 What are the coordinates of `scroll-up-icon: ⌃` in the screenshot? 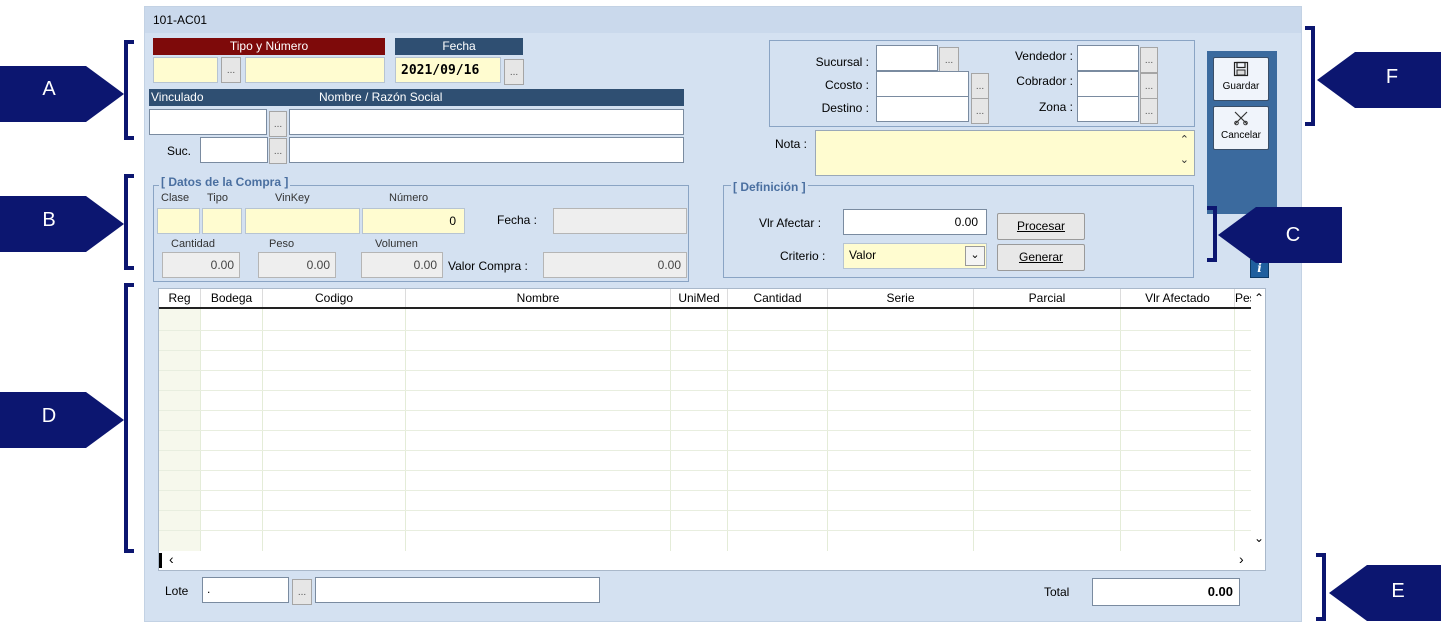 It's located at (1259, 298).